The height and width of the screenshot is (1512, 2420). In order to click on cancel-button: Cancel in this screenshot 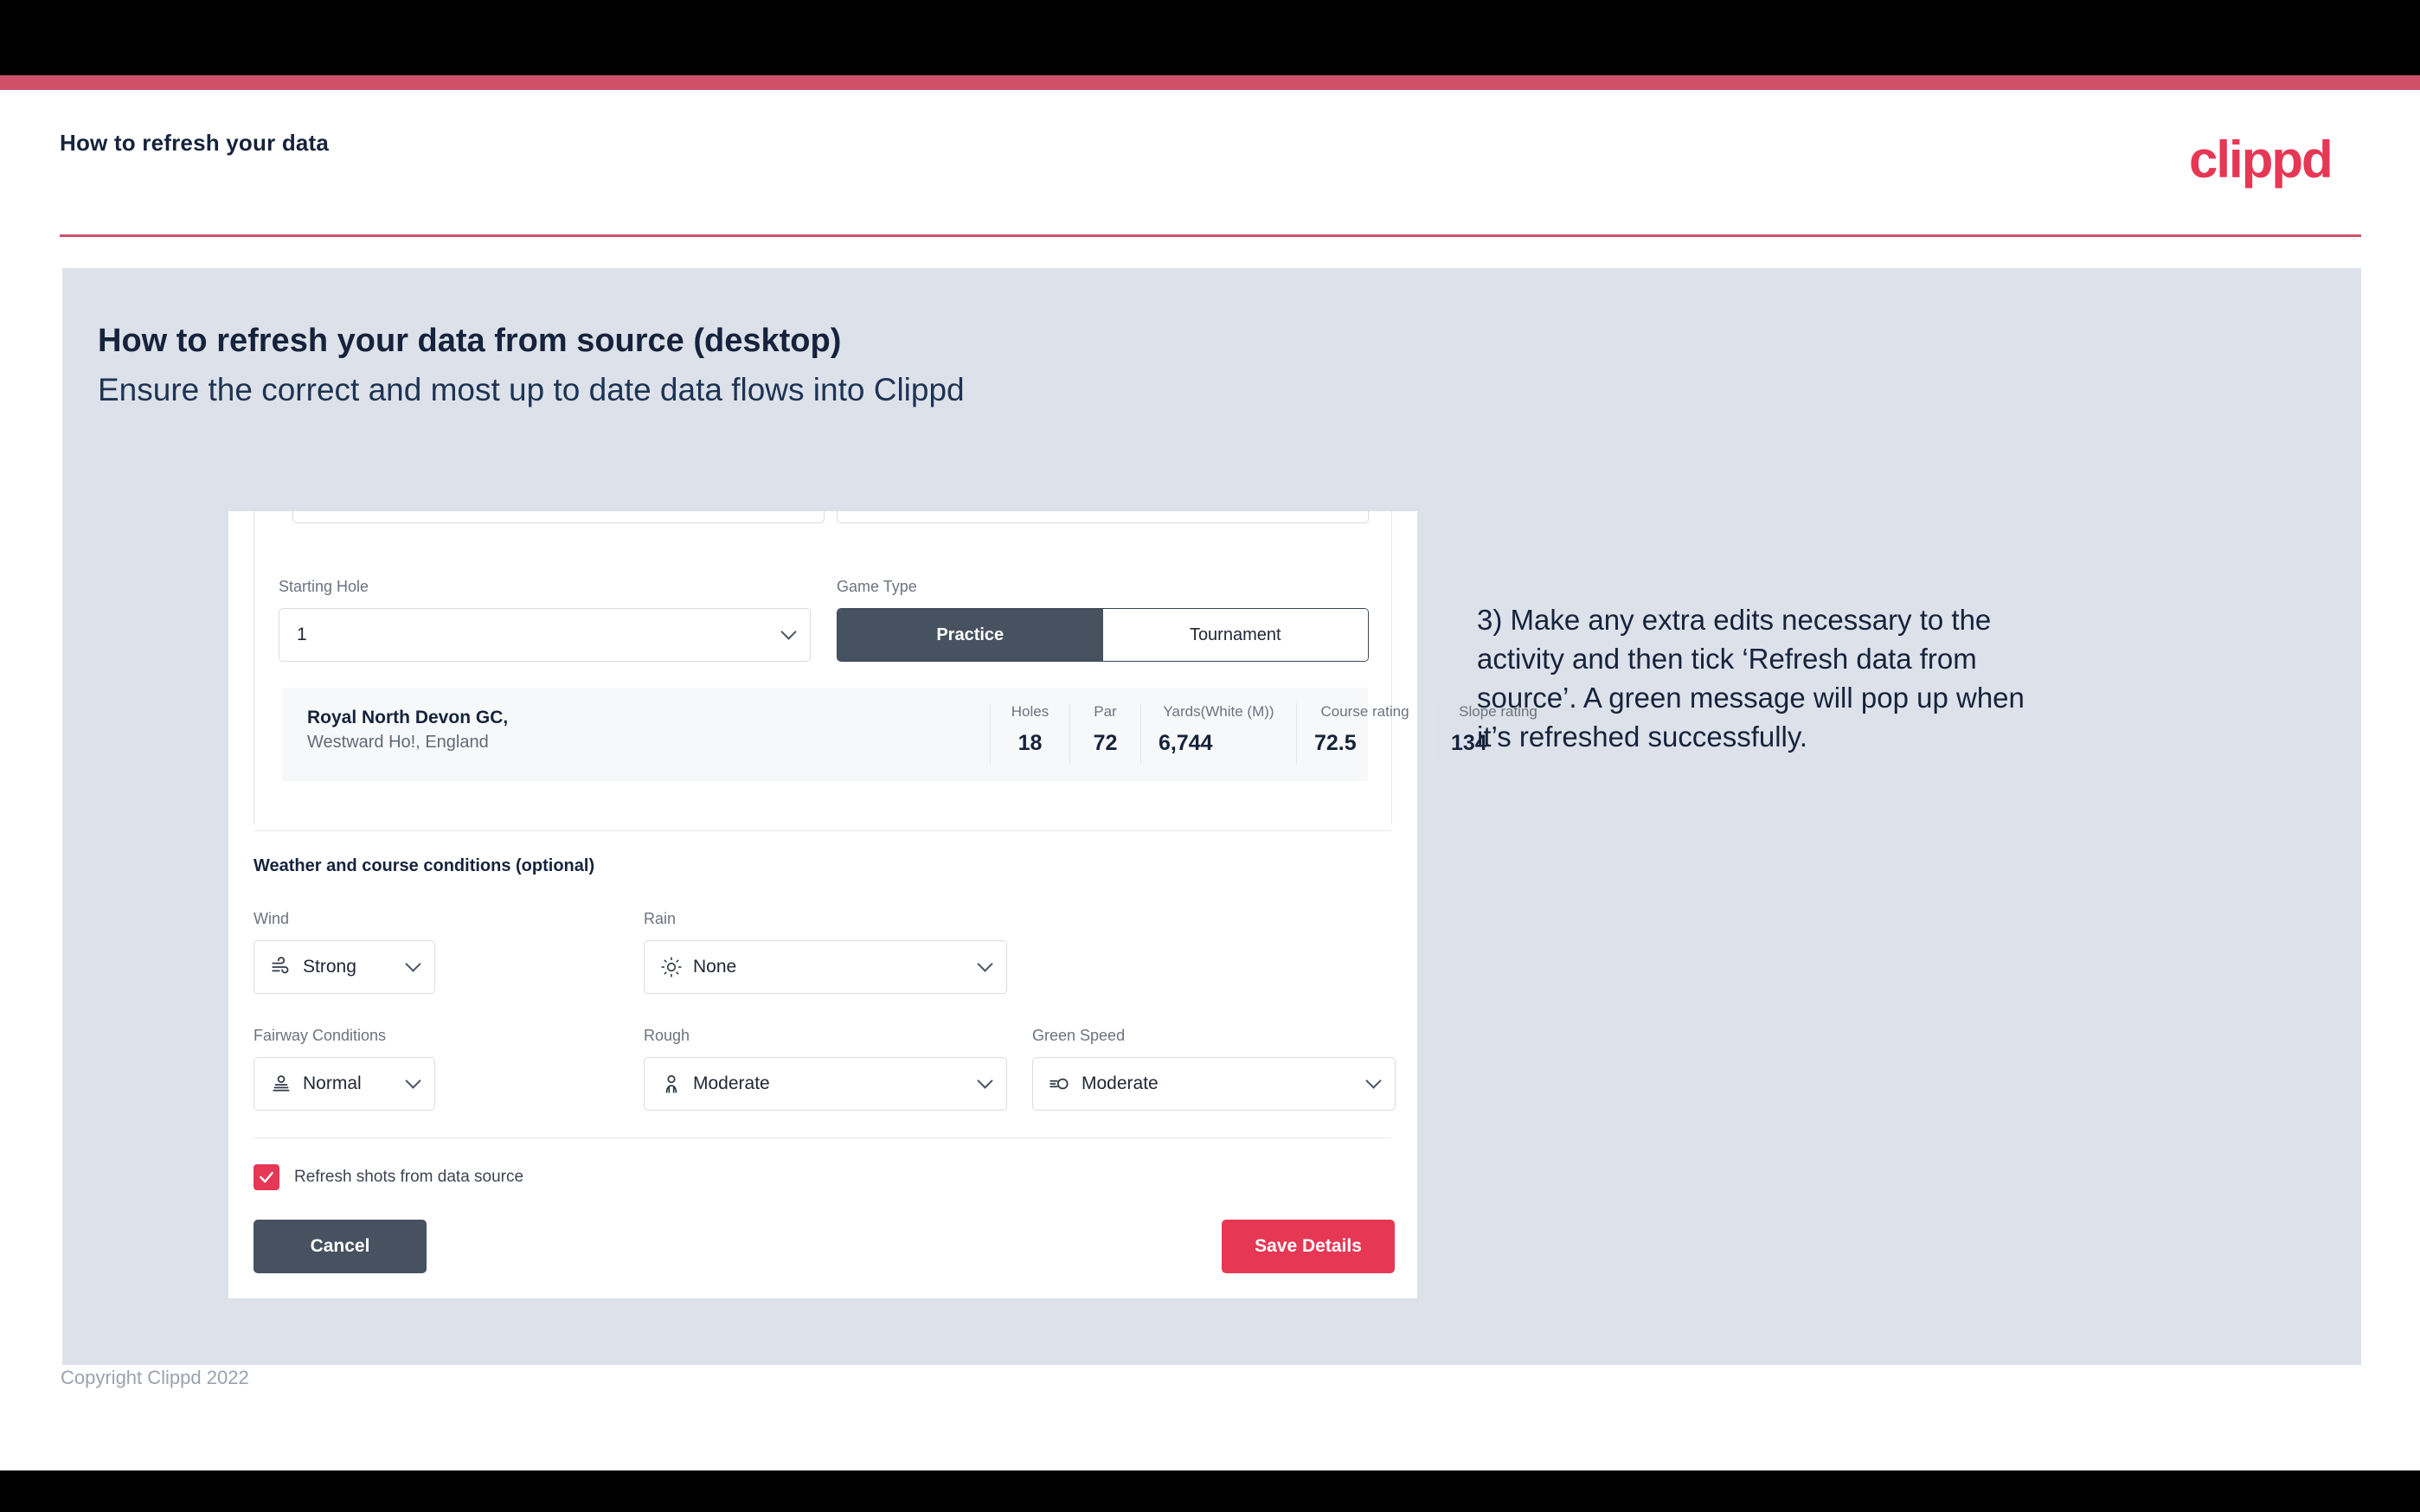, I will do `click(340, 1246)`.